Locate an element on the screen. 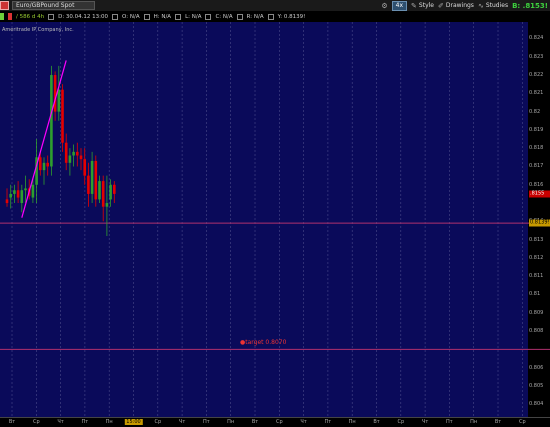 The height and width of the screenshot is (427, 550). drawings-icon: ✐ is located at coordinates (440, 5).